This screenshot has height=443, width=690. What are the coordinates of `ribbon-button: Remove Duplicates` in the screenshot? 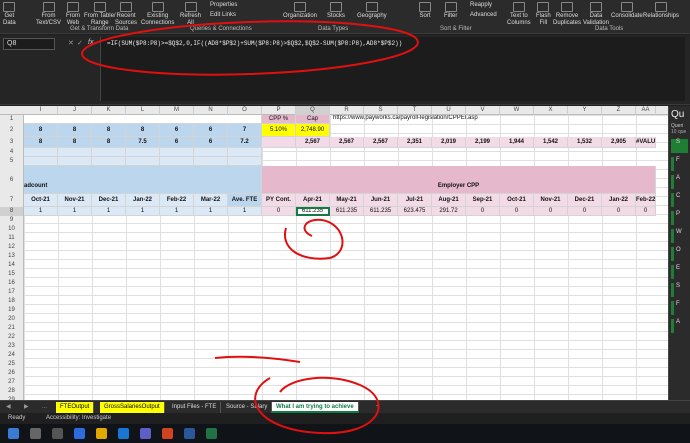 It's located at (567, 14).